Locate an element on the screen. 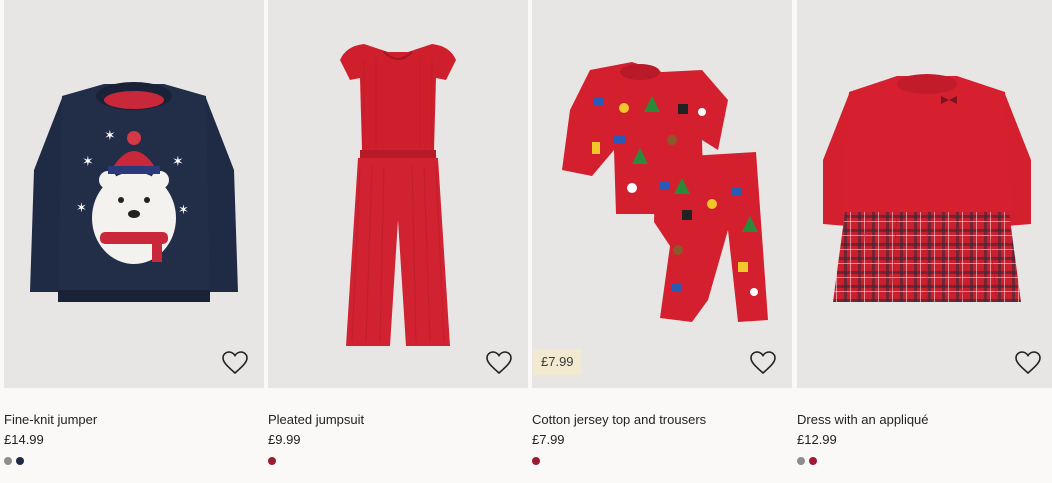 The image size is (1052, 483). top-and-trousers-illustration is located at coordinates (665, 192).